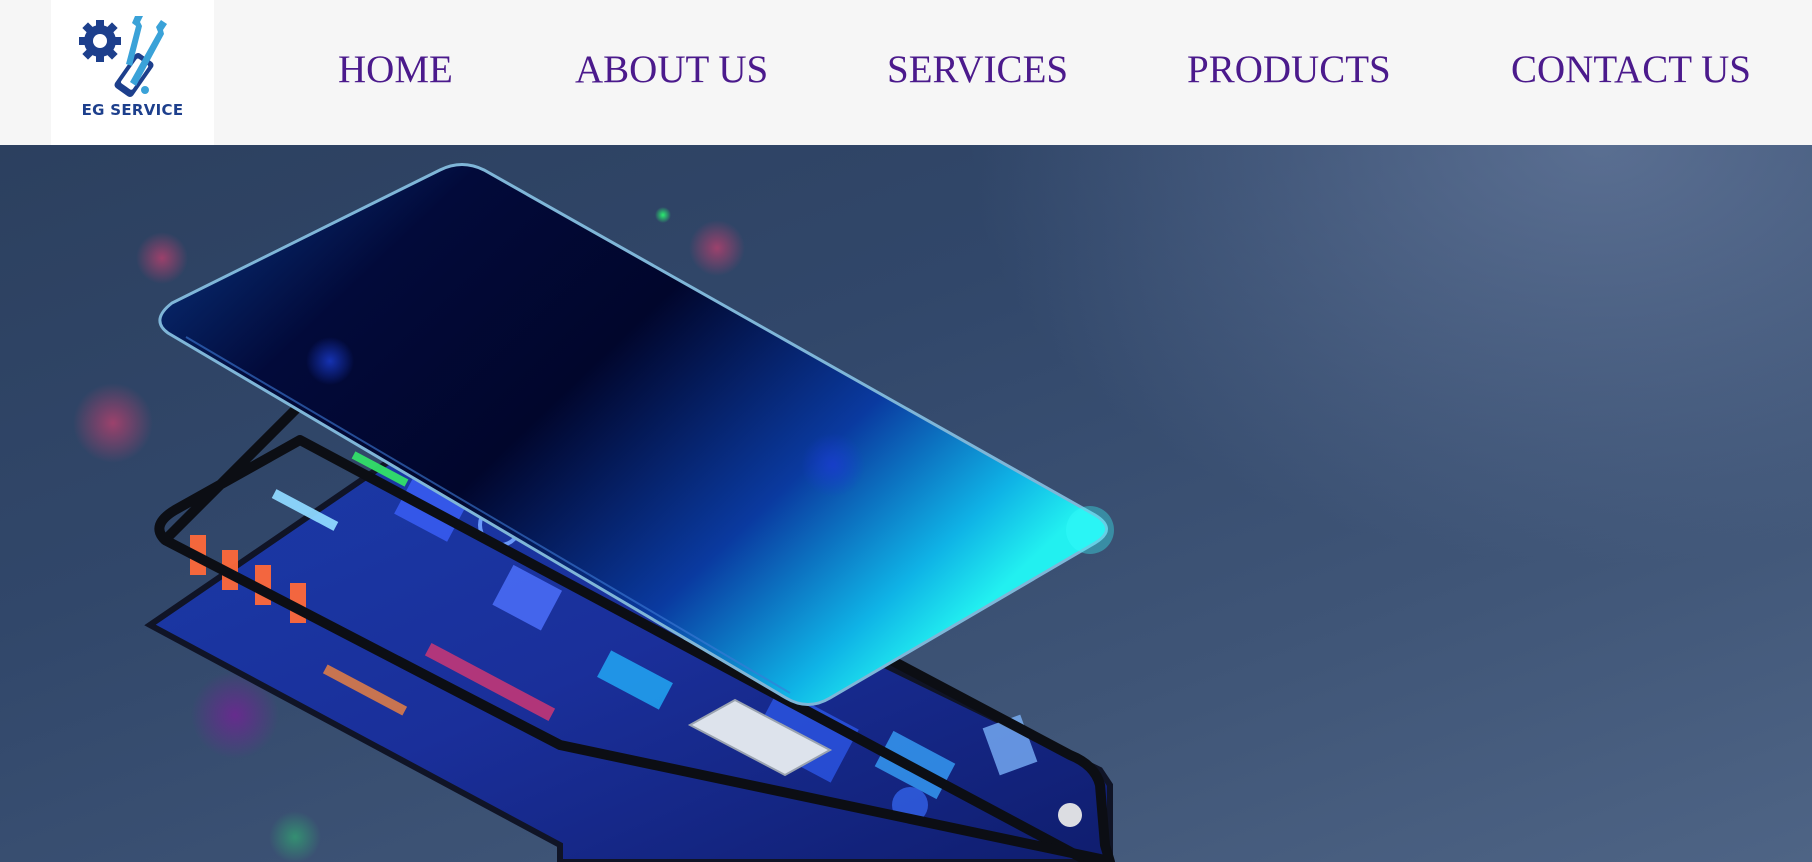  I want to click on nav-about-us: ABOUT US, so click(671, 70).